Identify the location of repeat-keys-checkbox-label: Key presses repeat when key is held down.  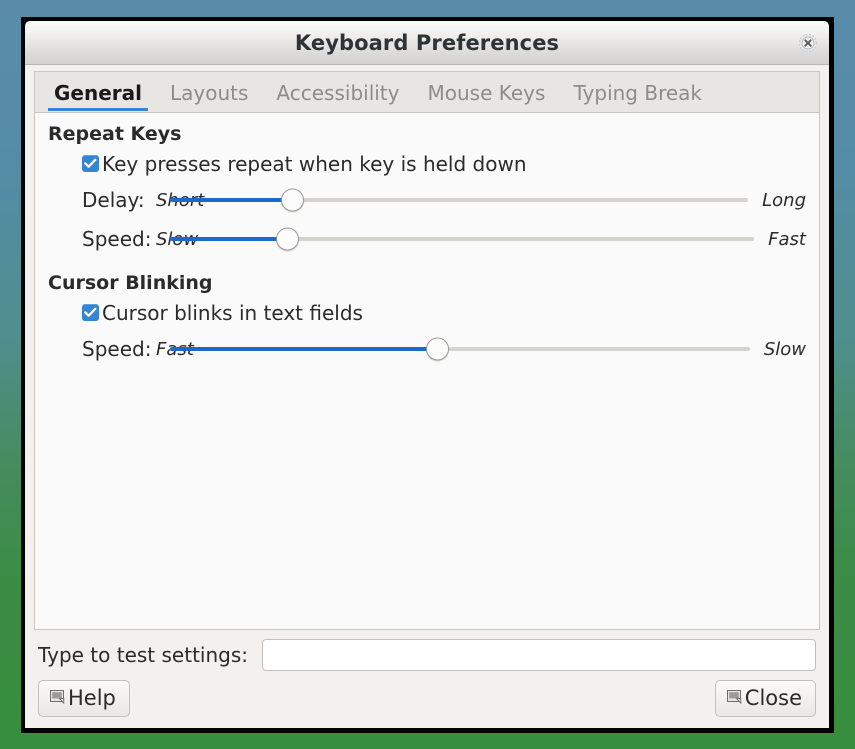
(314, 163).